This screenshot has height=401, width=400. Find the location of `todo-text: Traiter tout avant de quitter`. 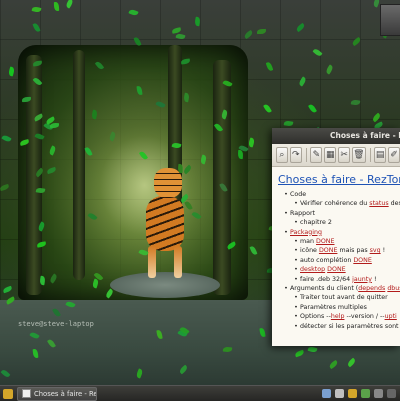

todo-text: Traiter tout avant de quitter is located at coordinates (344, 298).